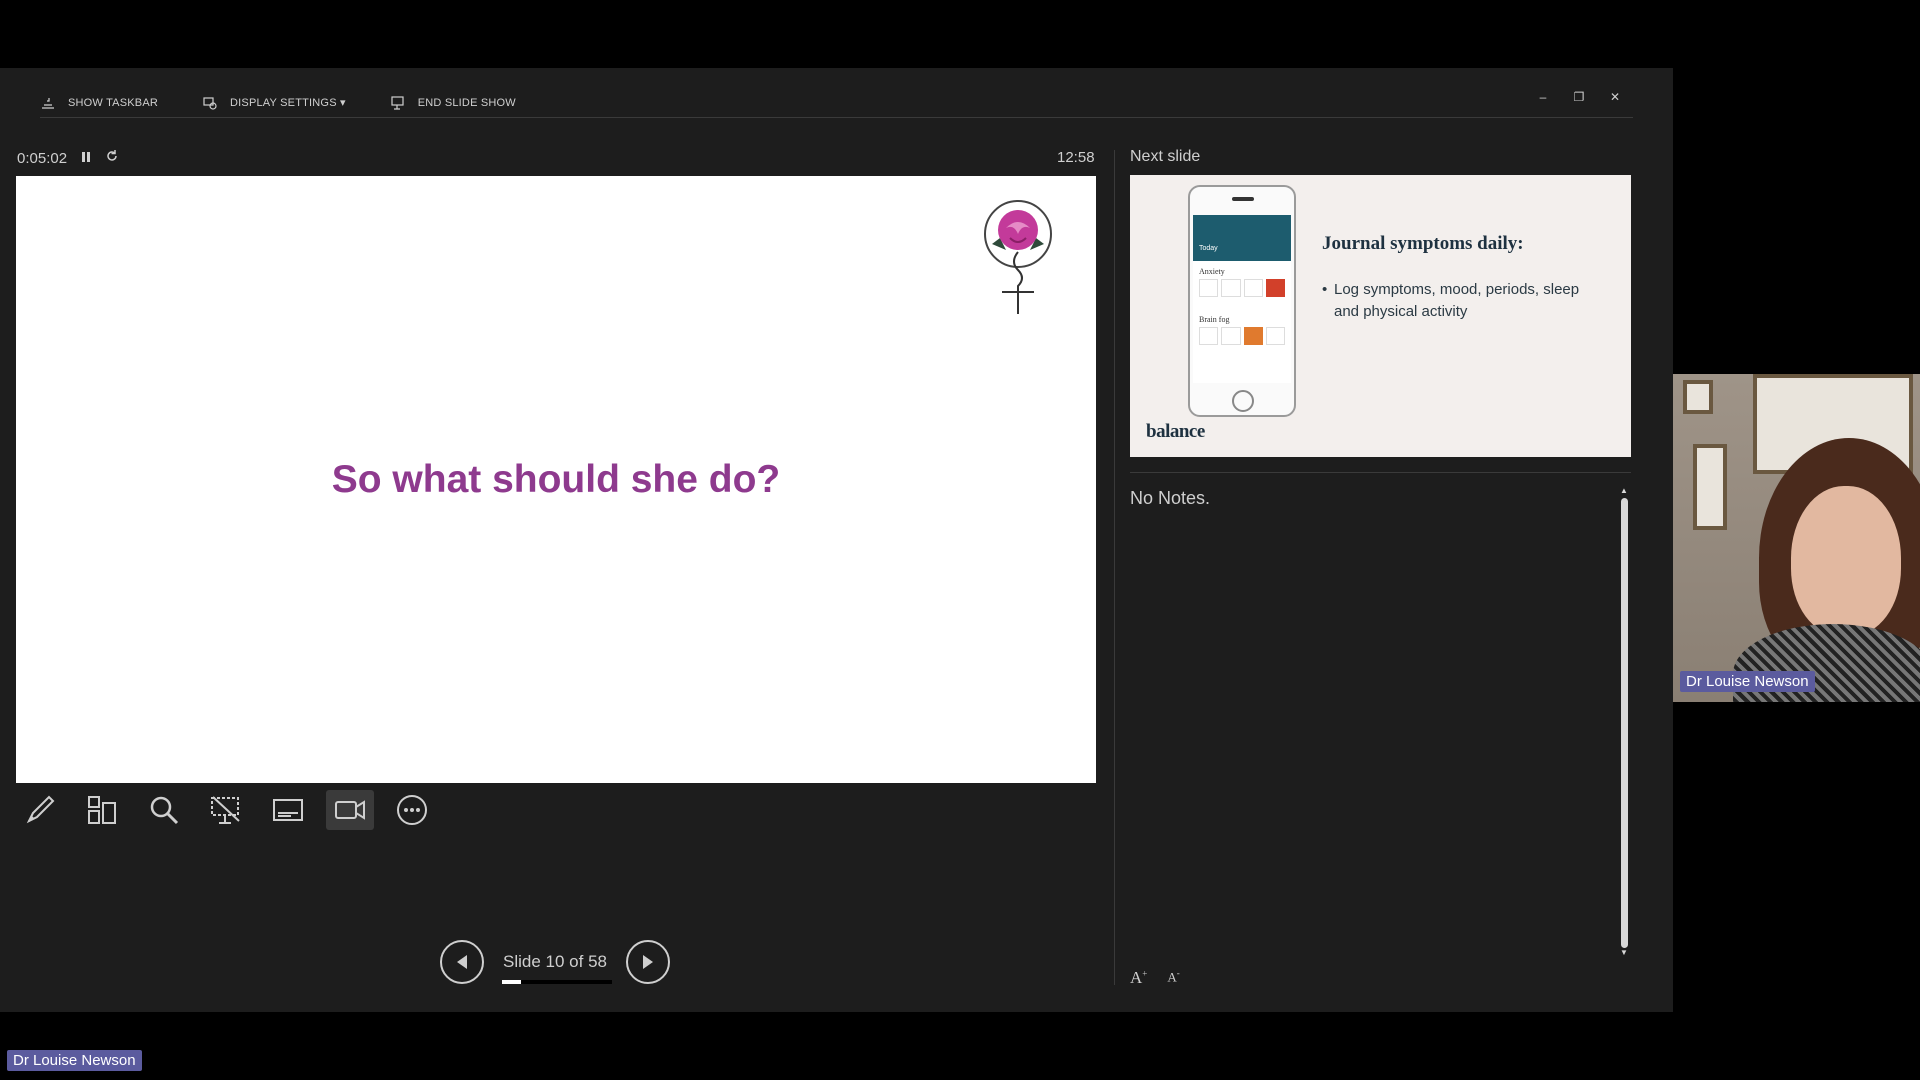 This screenshot has height=1080, width=1920. I want to click on minimize-icon: –, so click(1543, 97).